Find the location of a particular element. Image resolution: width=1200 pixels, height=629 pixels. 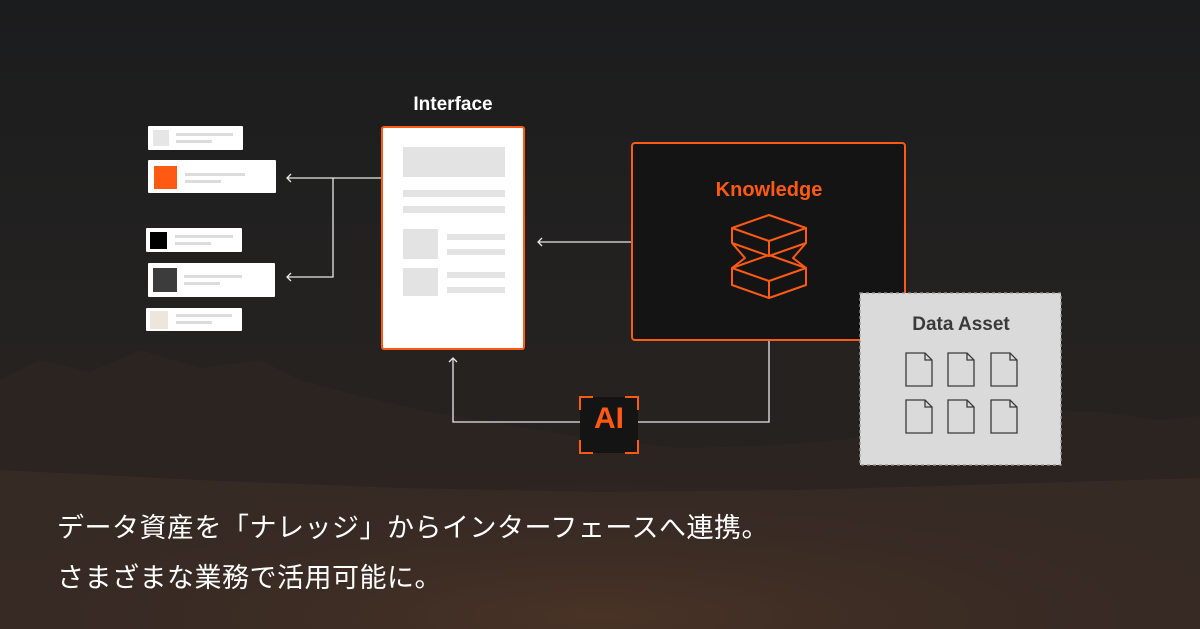

knowledge-label: Knowledge is located at coordinates (769, 190).